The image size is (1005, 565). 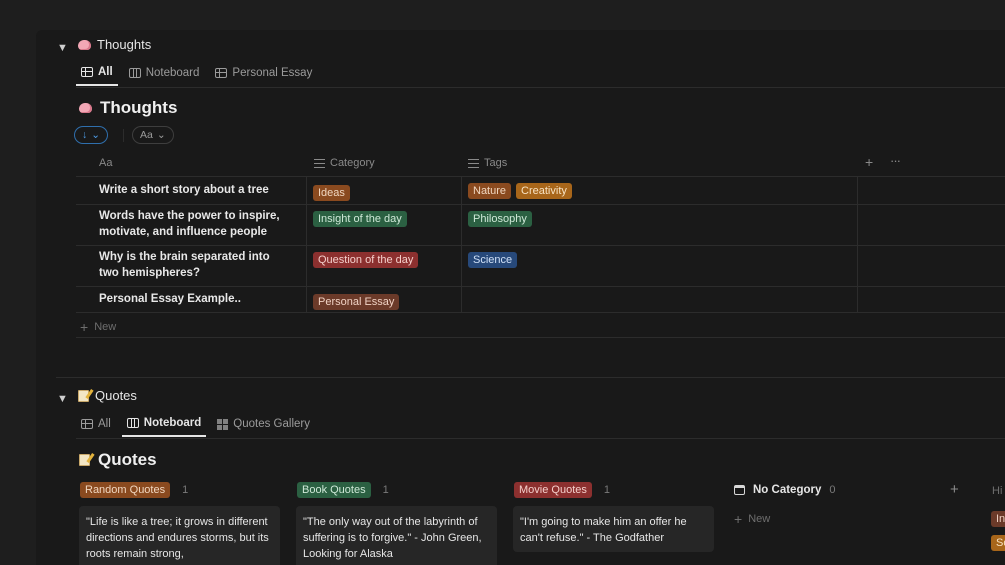 I want to click on quotes-section-title: Quotes, so click(x=107, y=395).